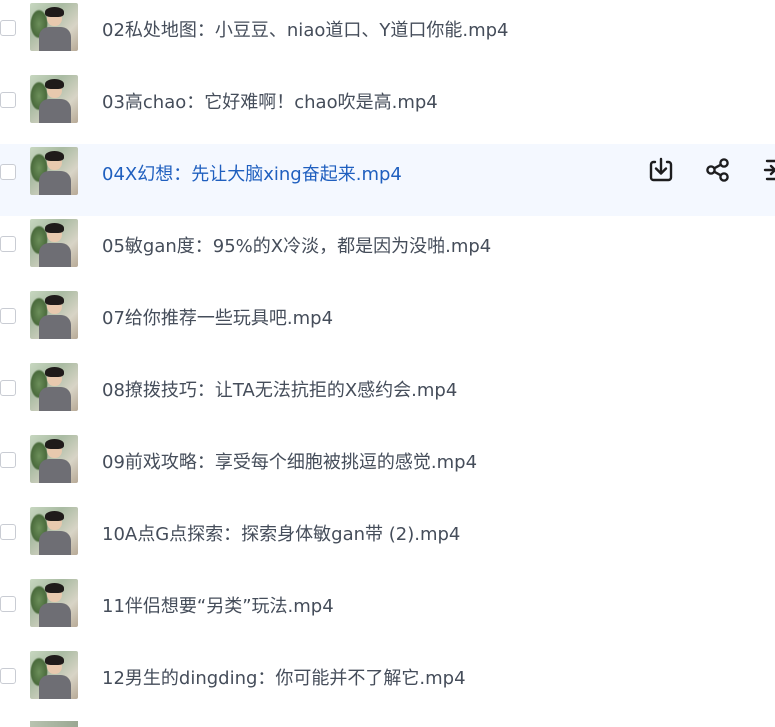  I want to click on file-name: 05敏gan度：95%的X冷淡，都是因为没啪.mp4, so click(296, 245).